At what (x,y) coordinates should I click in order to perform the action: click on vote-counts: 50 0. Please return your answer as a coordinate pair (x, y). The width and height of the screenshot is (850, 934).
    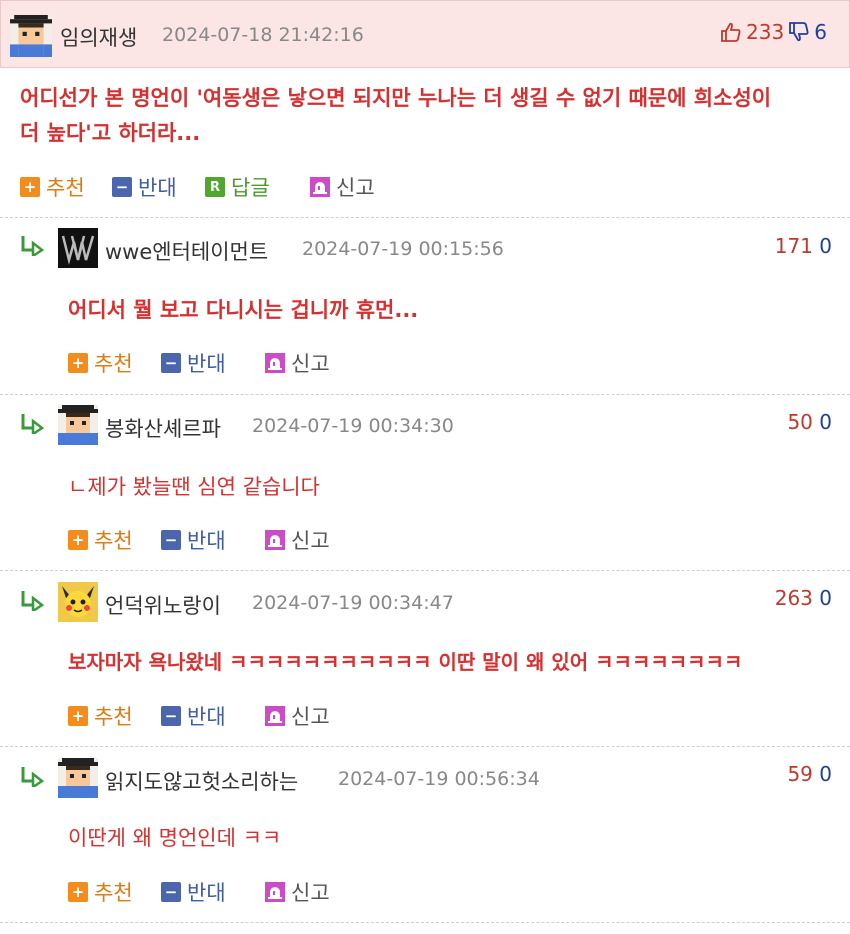
    Looking at the image, I should click on (809, 422).